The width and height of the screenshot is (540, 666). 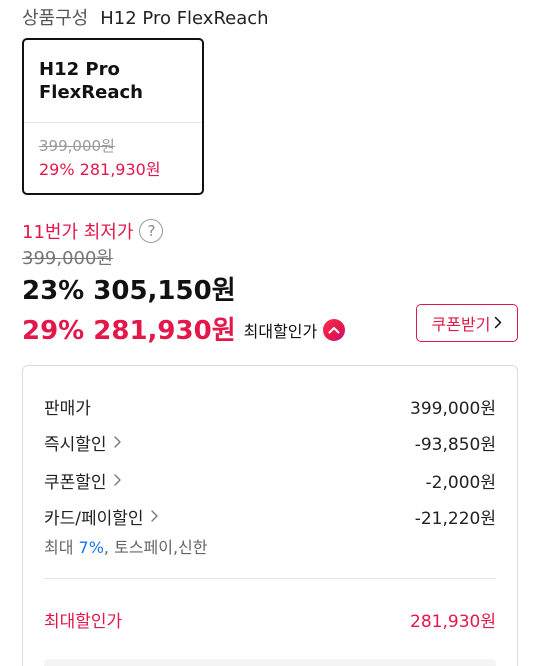 What do you see at coordinates (78, 232) in the screenshot?
I see `lowest-price-label: 11번가 최저가` at bounding box center [78, 232].